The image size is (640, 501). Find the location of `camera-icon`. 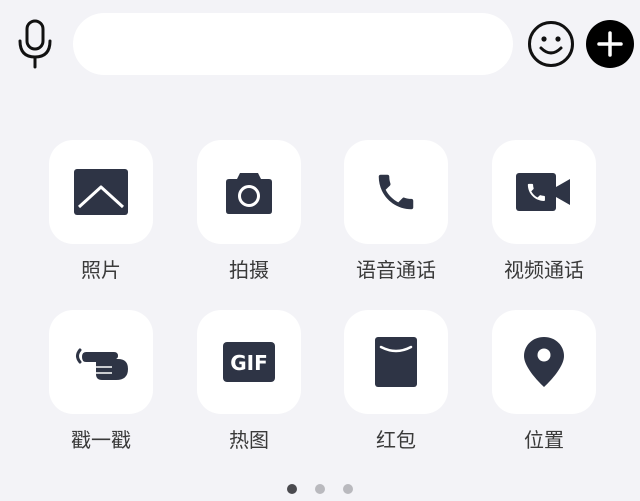

camera-icon is located at coordinates (249, 193).